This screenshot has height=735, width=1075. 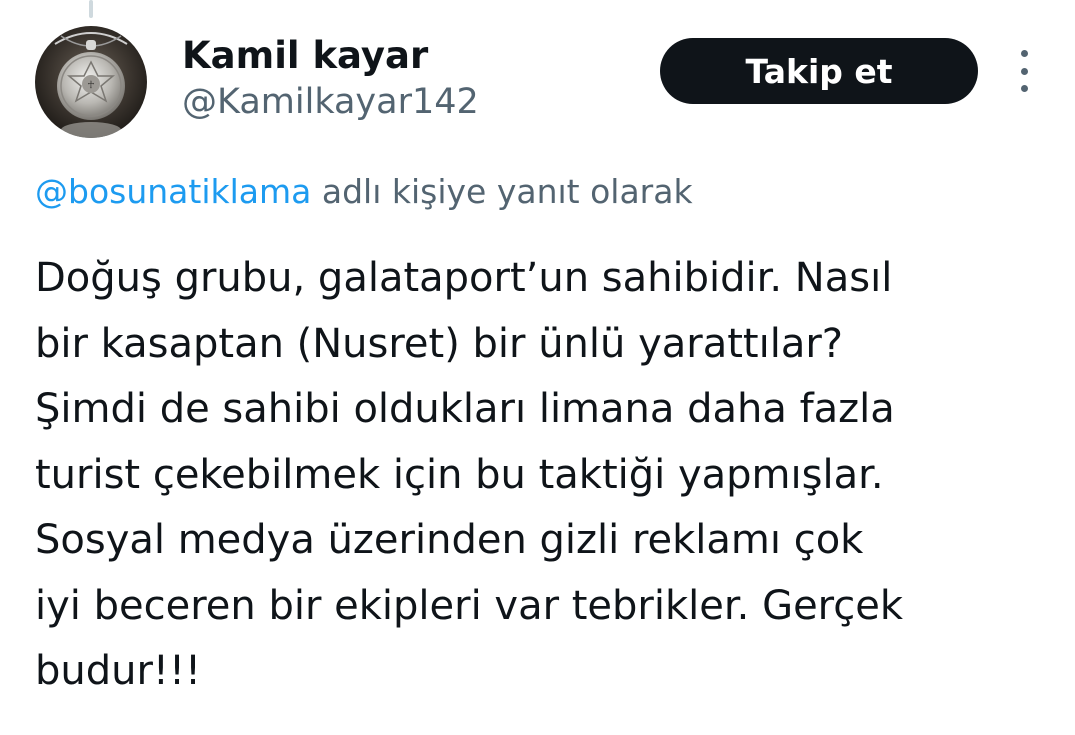 I want to click on tweet-text-line: budur!!!, so click(x=118, y=671).